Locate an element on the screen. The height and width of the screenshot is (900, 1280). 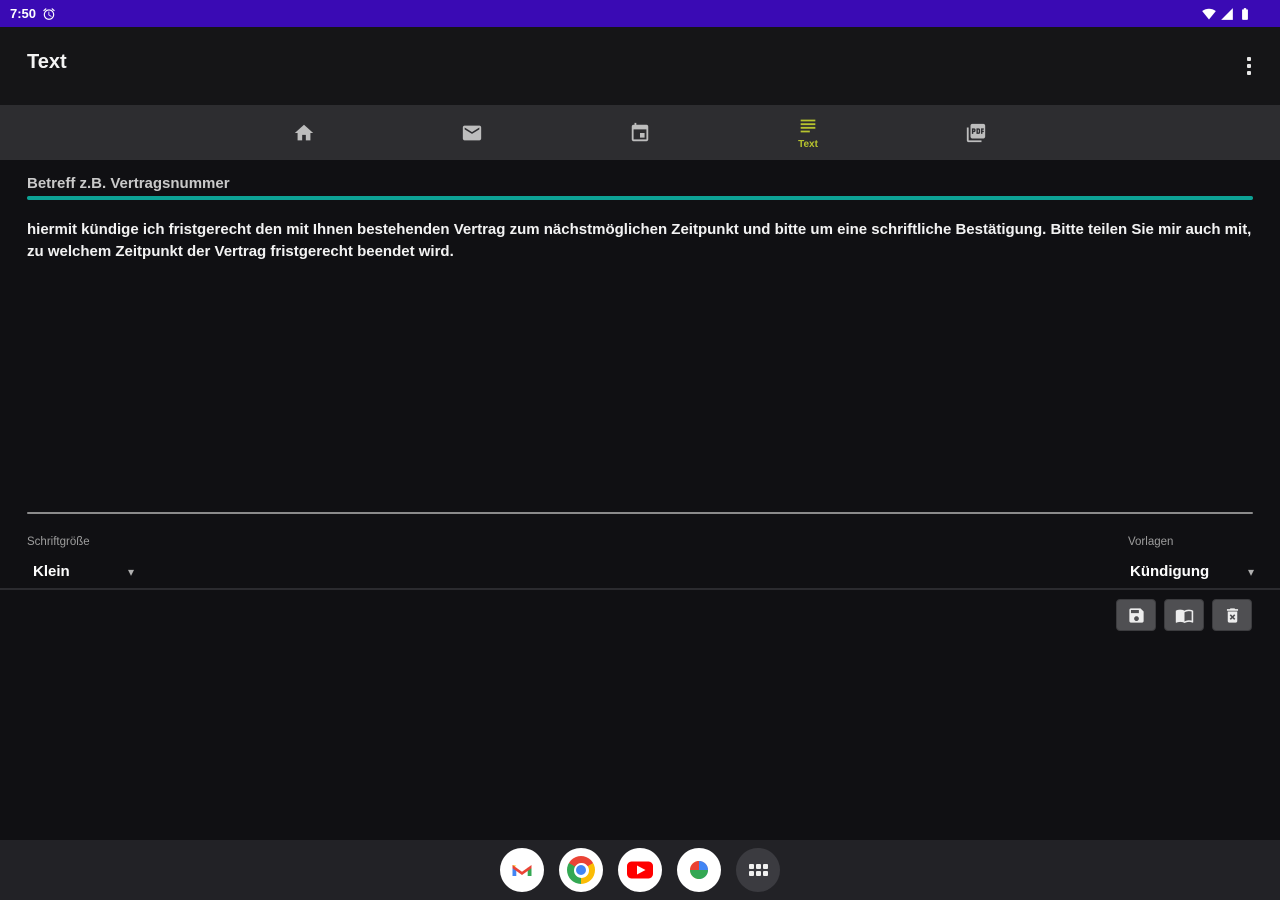
battery-icon is located at coordinates (1245, 13).